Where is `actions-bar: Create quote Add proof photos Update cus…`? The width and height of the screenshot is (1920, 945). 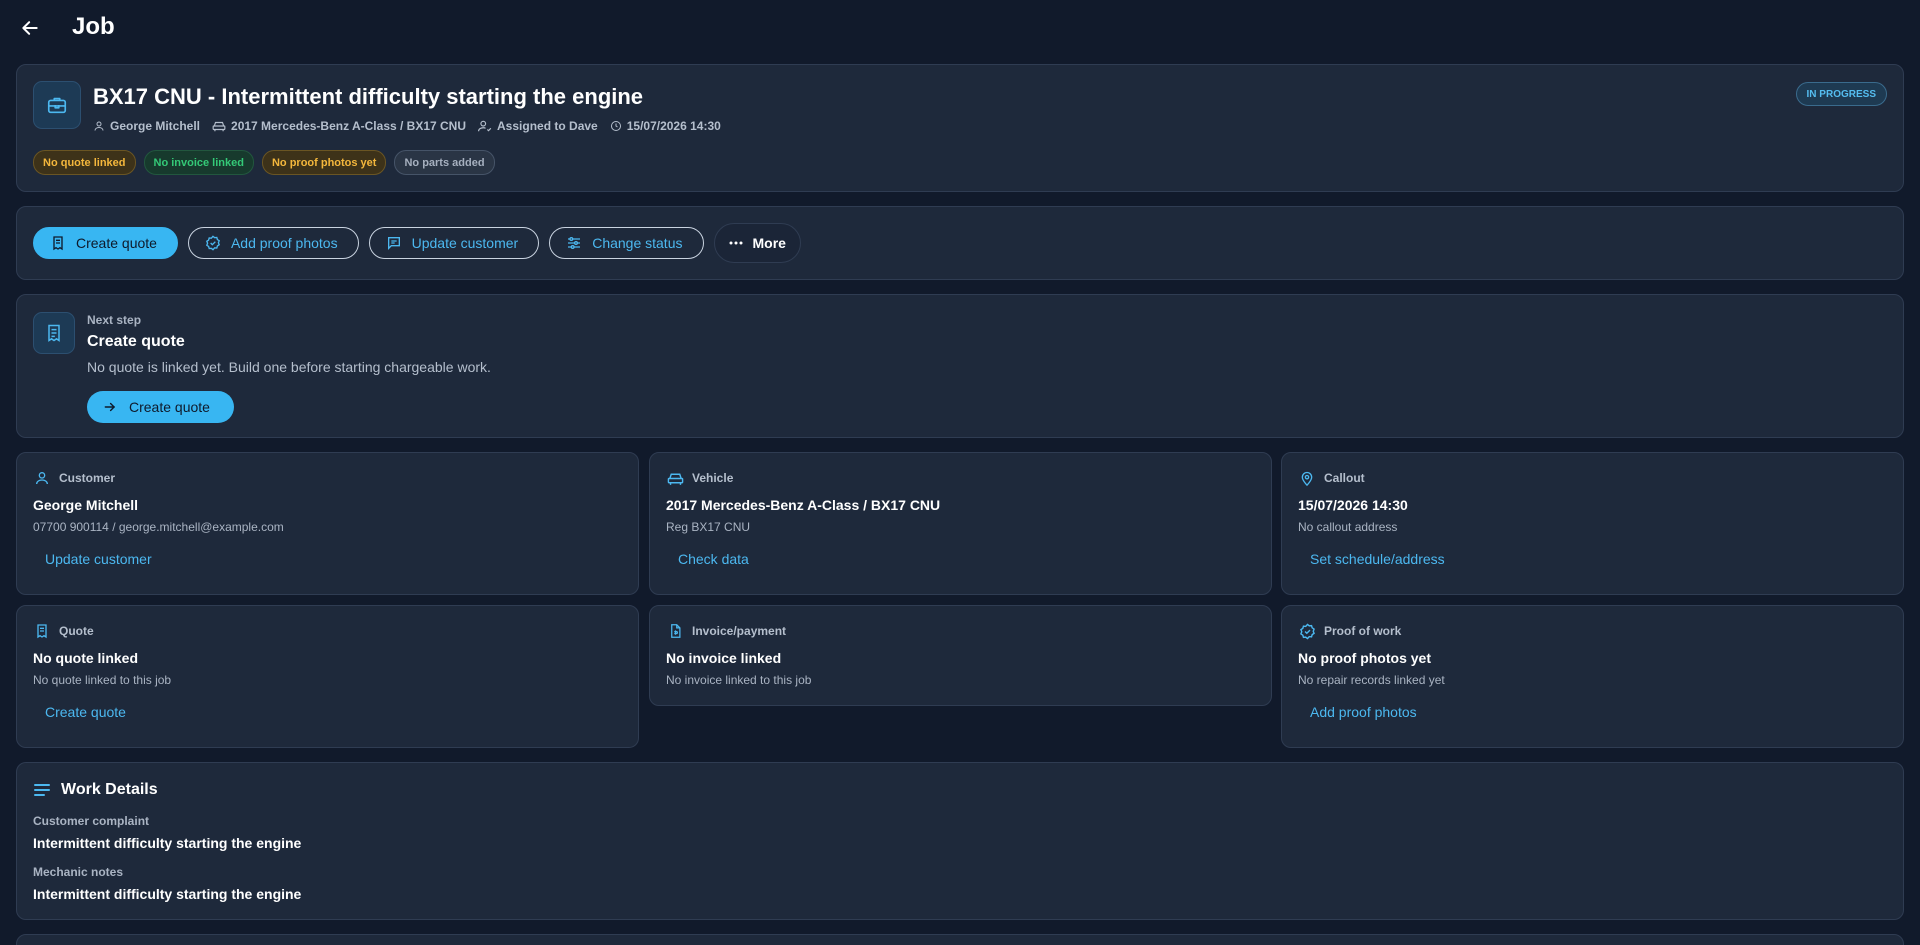 actions-bar: Create quote Add proof photos Update cus… is located at coordinates (960, 243).